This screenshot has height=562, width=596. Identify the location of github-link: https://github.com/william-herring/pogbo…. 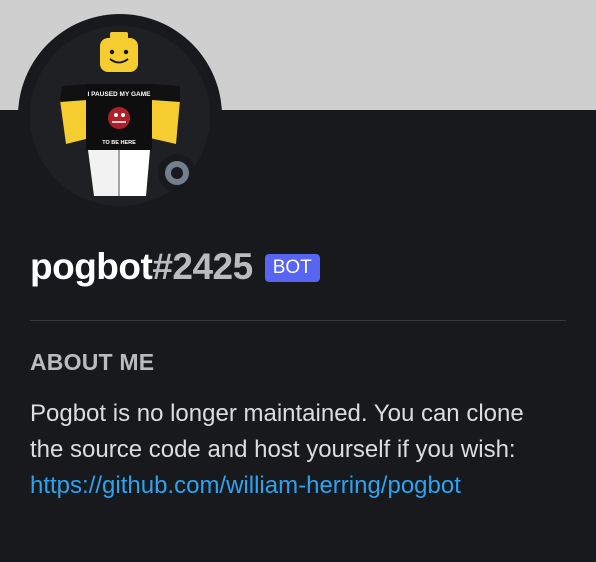
(245, 485).